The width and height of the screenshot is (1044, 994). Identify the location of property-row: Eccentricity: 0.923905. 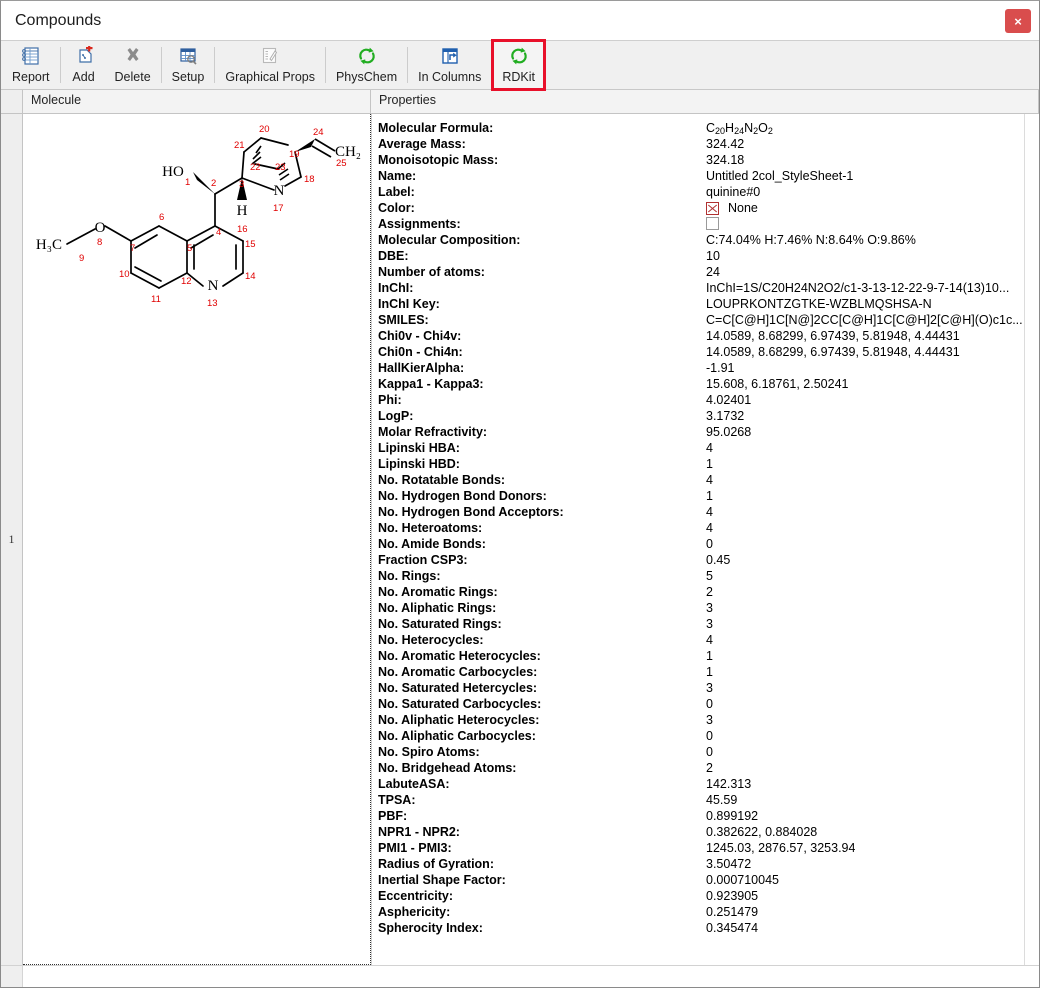
(708, 896).